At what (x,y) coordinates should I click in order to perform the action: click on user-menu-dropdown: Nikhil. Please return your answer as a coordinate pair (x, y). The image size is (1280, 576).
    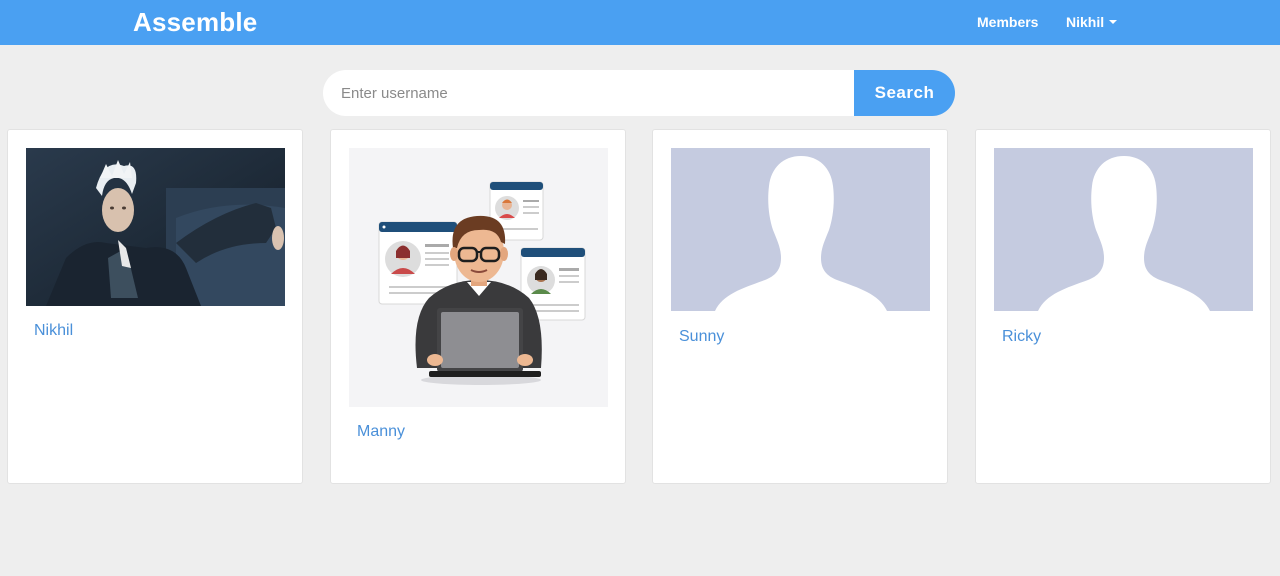
    Looking at the image, I should click on (1092, 22).